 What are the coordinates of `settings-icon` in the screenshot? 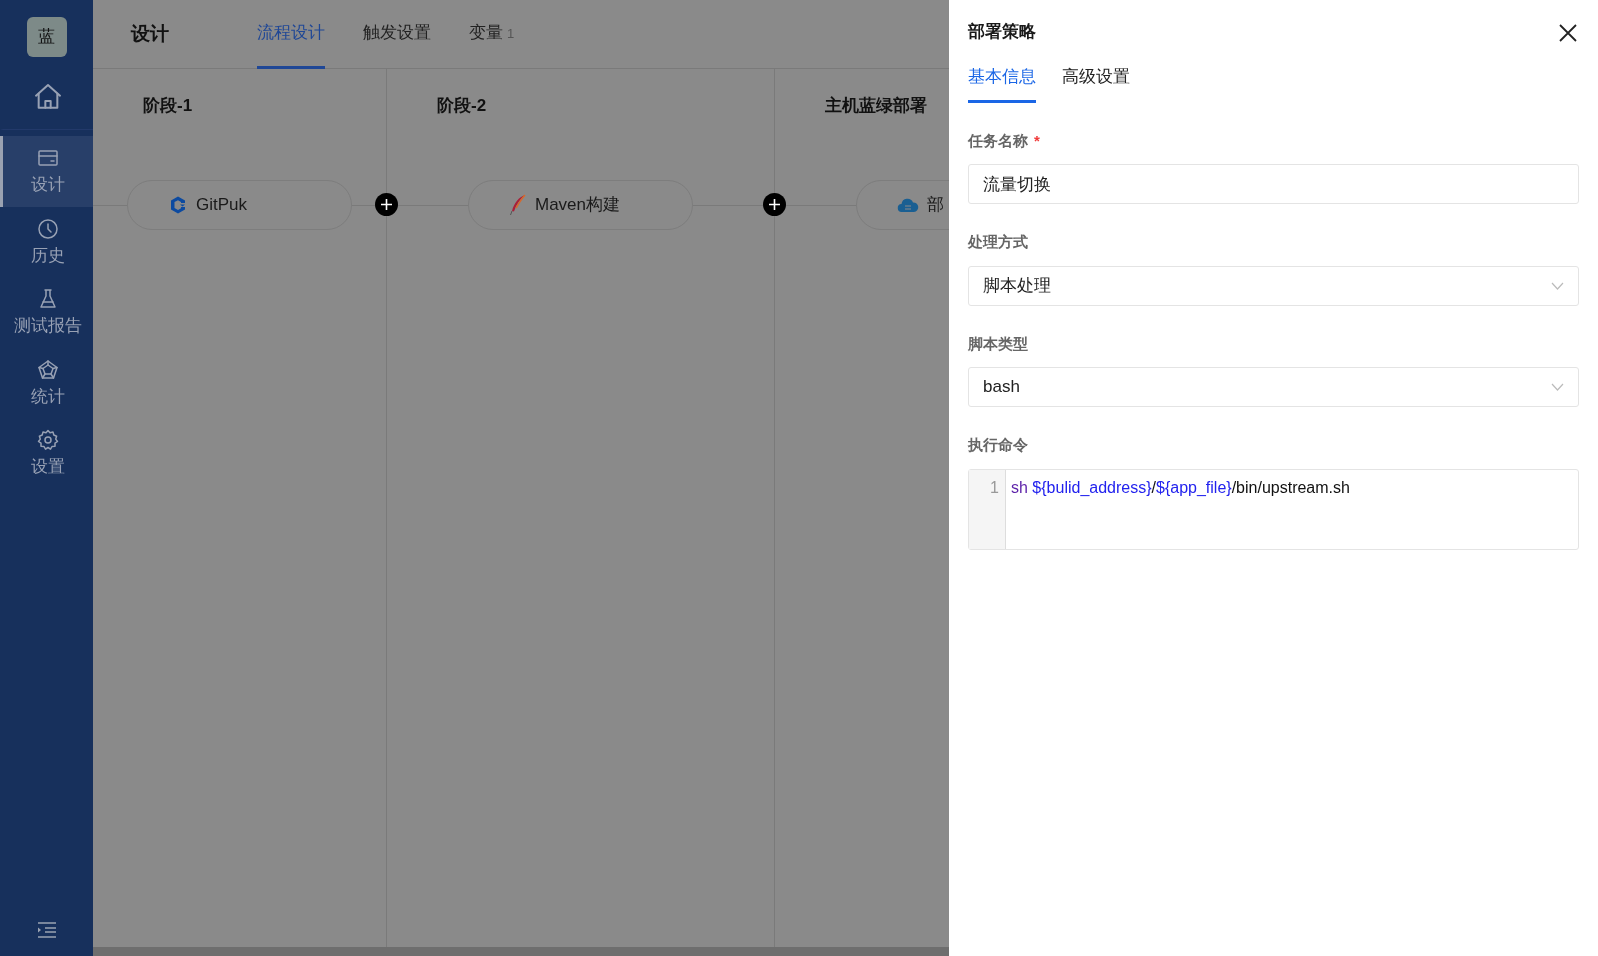 It's located at (48, 440).